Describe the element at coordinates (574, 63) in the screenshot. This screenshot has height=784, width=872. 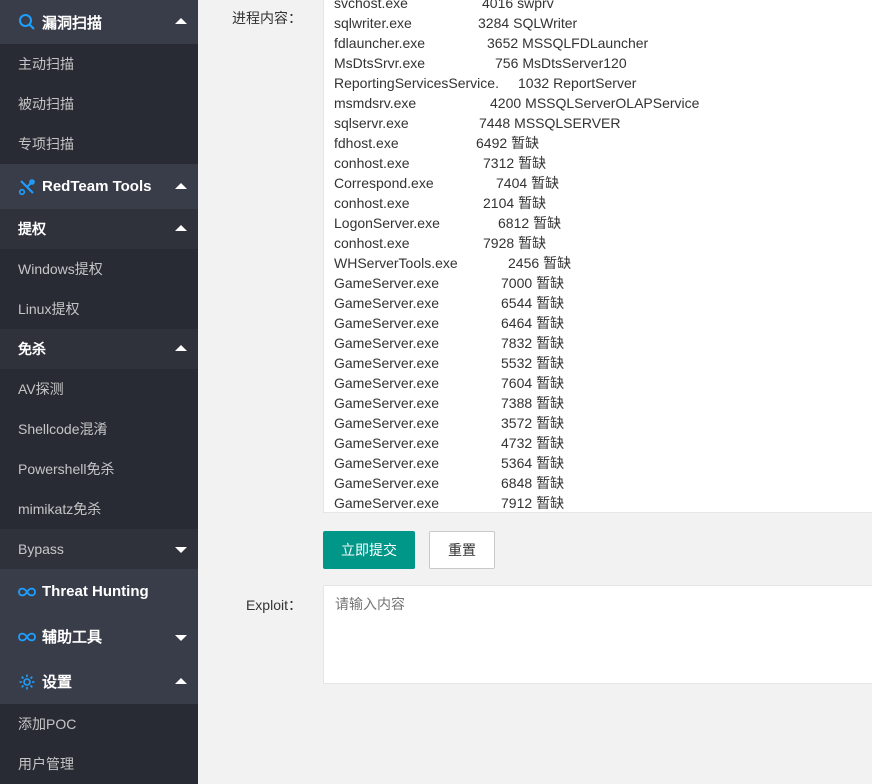
I see `process-service: MsDtsServer120` at that location.